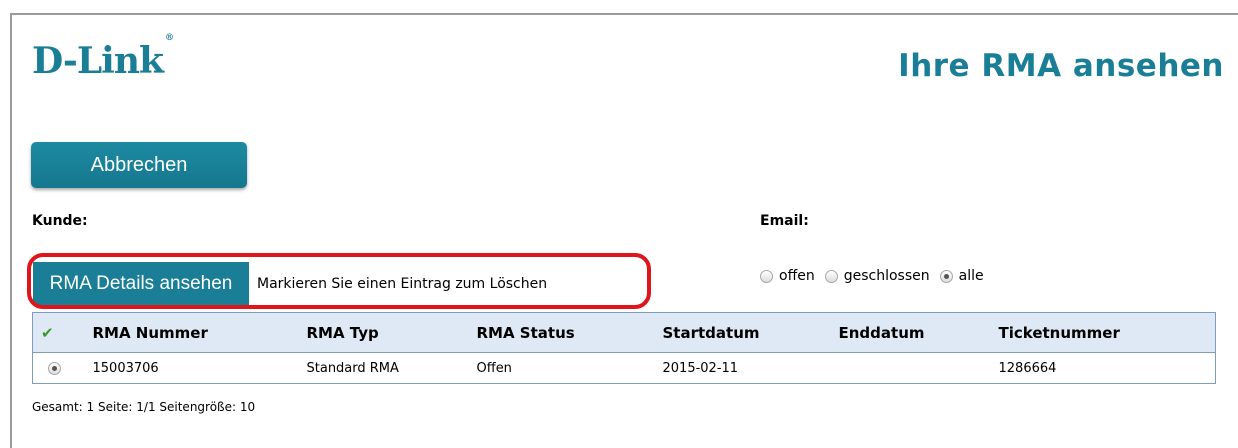 The height and width of the screenshot is (448, 1238). Describe the element at coordinates (125, 368) in the screenshot. I see `cell-rma-nummer: 15003706` at that location.